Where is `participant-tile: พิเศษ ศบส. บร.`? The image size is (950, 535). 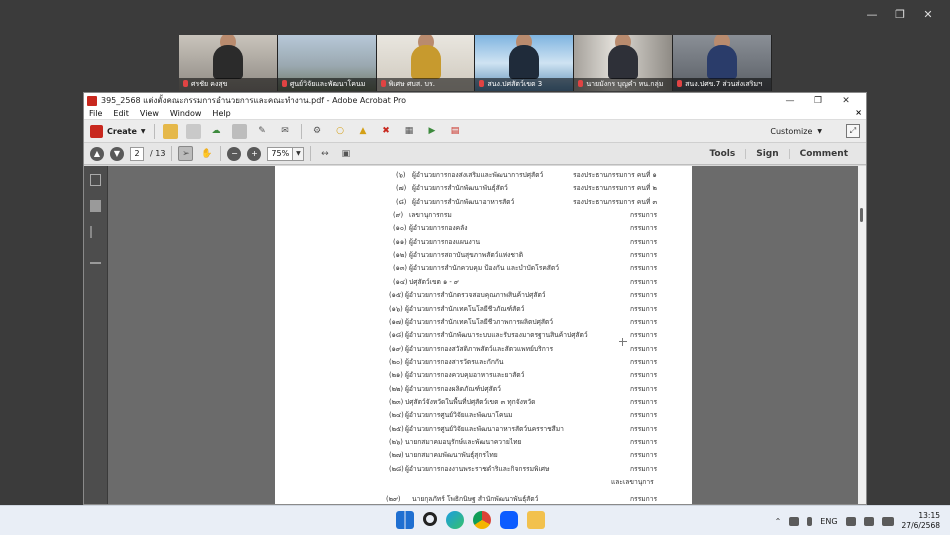 participant-tile: พิเศษ ศบส. บร. is located at coordinates (426, 63).